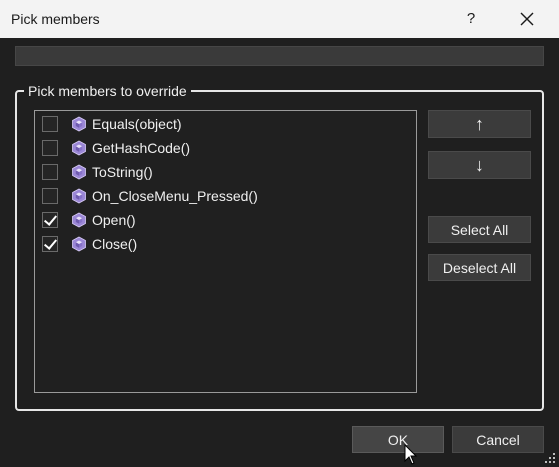  What do you see at coordinates (225, 220) in the screenshot?
I see `list-item: Open()` at bounding box center [225, 220].